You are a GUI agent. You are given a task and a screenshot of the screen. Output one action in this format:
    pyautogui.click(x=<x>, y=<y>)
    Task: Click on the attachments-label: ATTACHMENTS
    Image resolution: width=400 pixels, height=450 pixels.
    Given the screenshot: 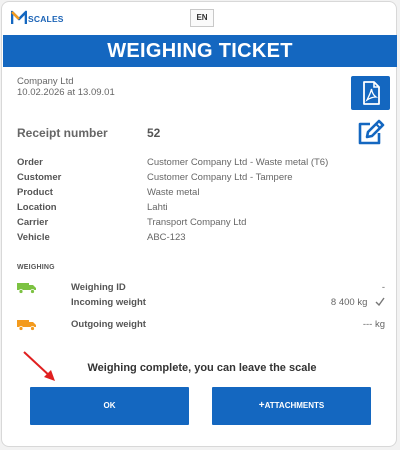 What is the action you would take?
    pyautogui.click(x=294, y=405)
    